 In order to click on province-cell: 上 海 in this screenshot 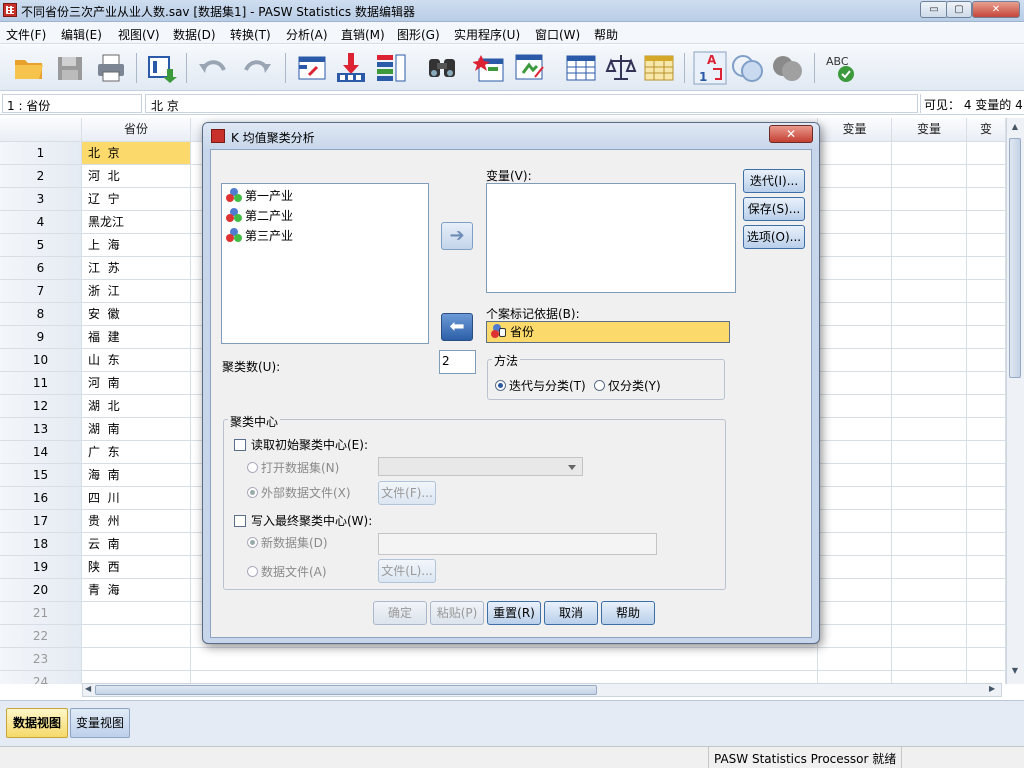, I will do `click(136, 245)`.